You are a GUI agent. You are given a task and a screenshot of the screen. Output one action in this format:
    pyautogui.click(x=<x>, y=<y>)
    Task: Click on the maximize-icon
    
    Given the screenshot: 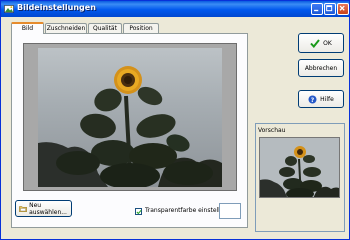 What is the action you would take?
    pyautogui.click(x=329, y=8)
    